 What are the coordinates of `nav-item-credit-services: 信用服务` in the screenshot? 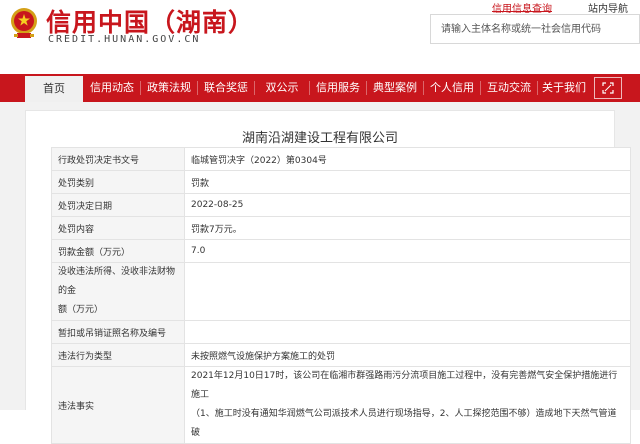 It's located at (338, 88).